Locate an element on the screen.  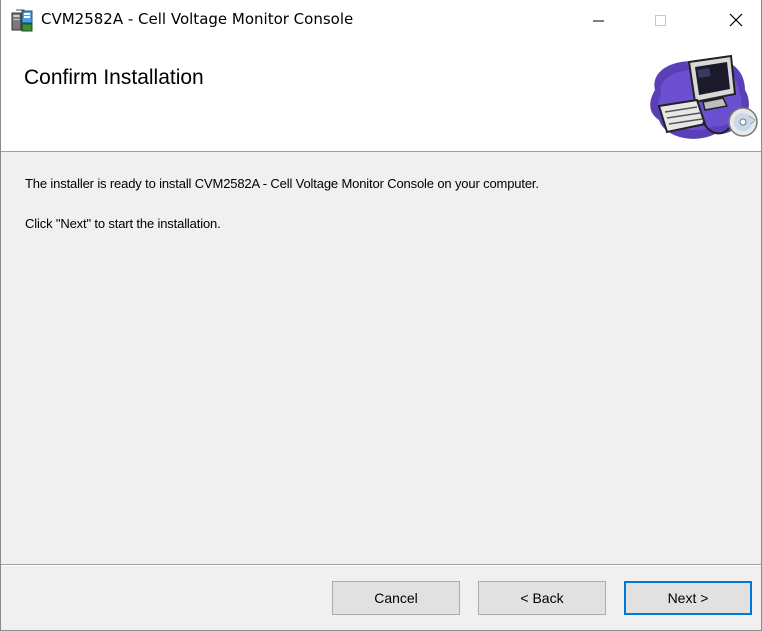
close-button is located at coordinates (736, 20).